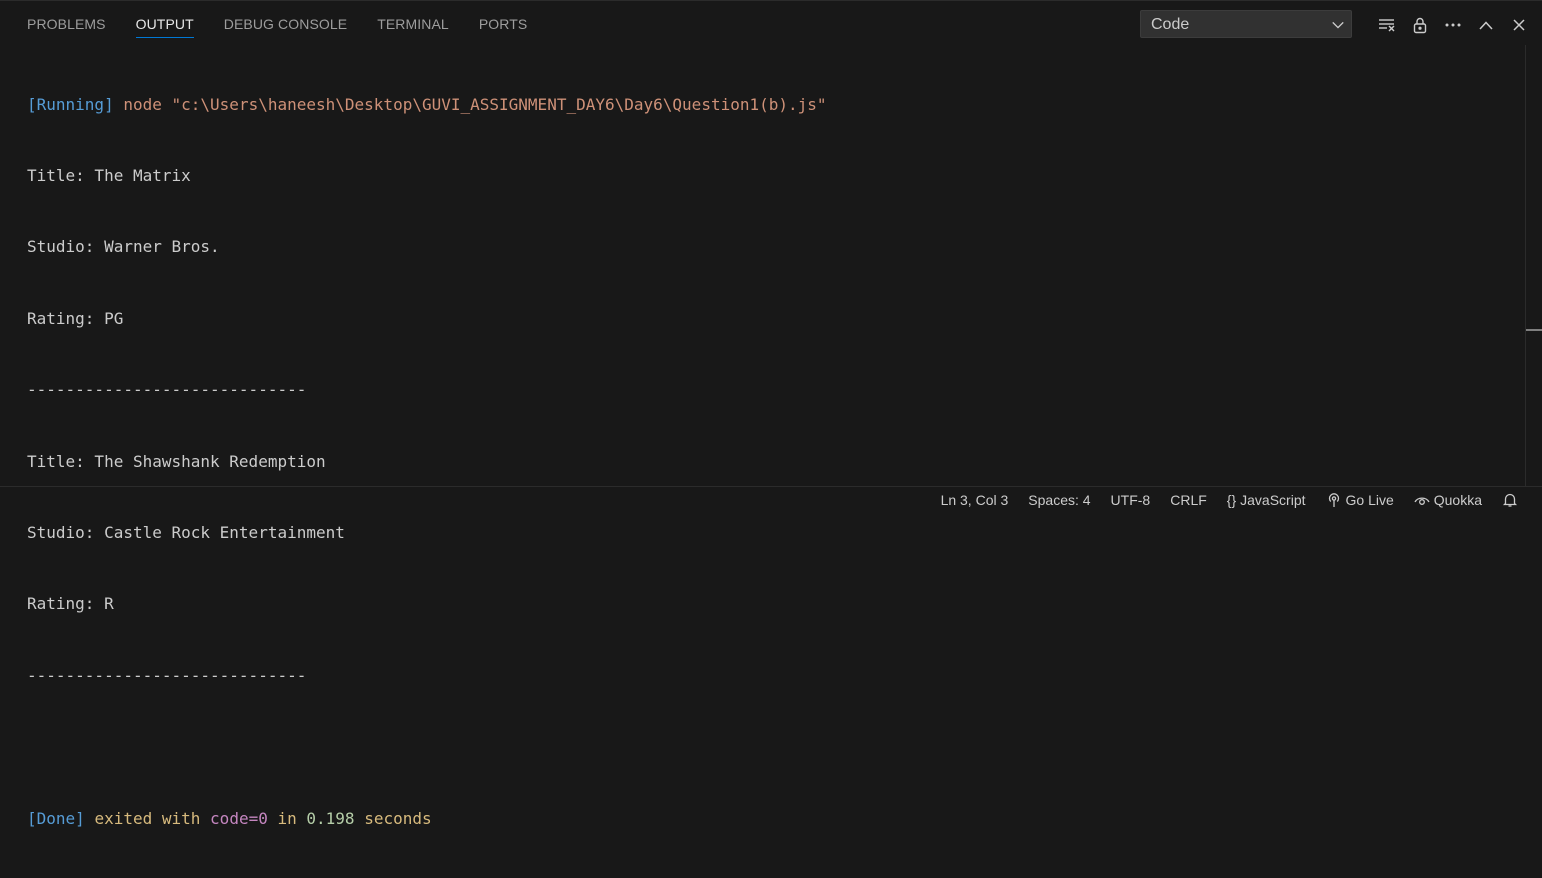  Describe the element at coordinates (1246, 24) in the screenshot. I see `output-channel-select: Code` at that location.